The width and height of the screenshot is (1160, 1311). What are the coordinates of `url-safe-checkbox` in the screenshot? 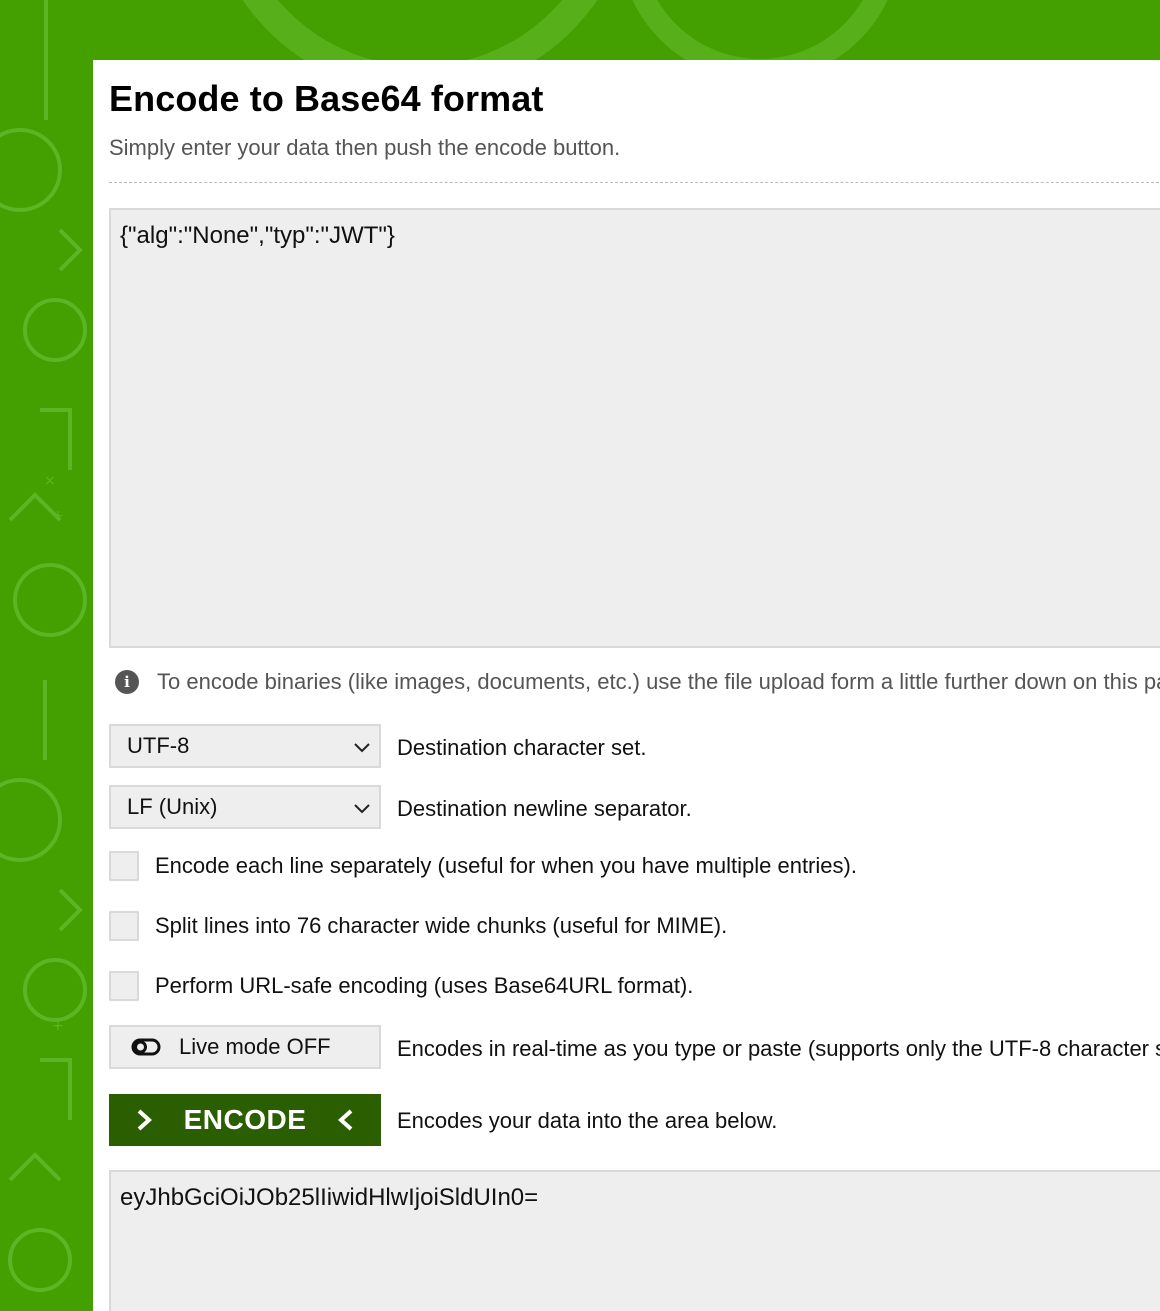 It's located at (124, 986).